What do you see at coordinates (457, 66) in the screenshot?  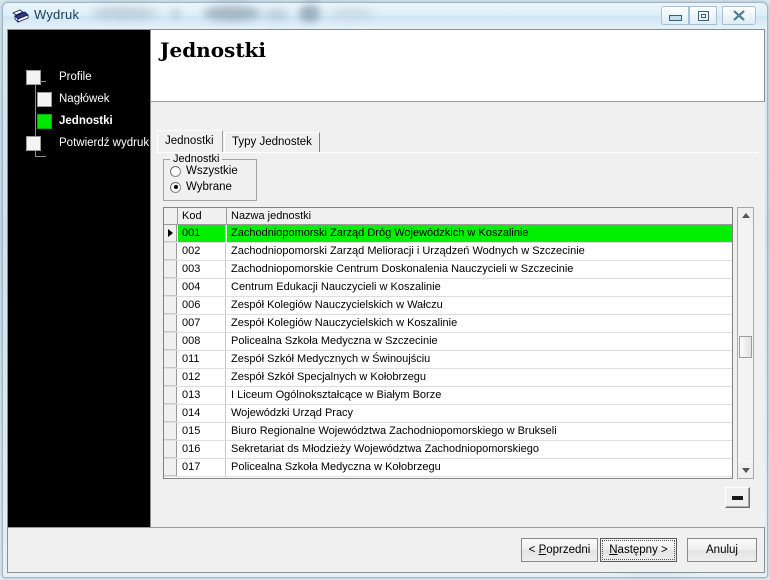 I see `page-header: Jednostki` at bounding box center [457, 66].